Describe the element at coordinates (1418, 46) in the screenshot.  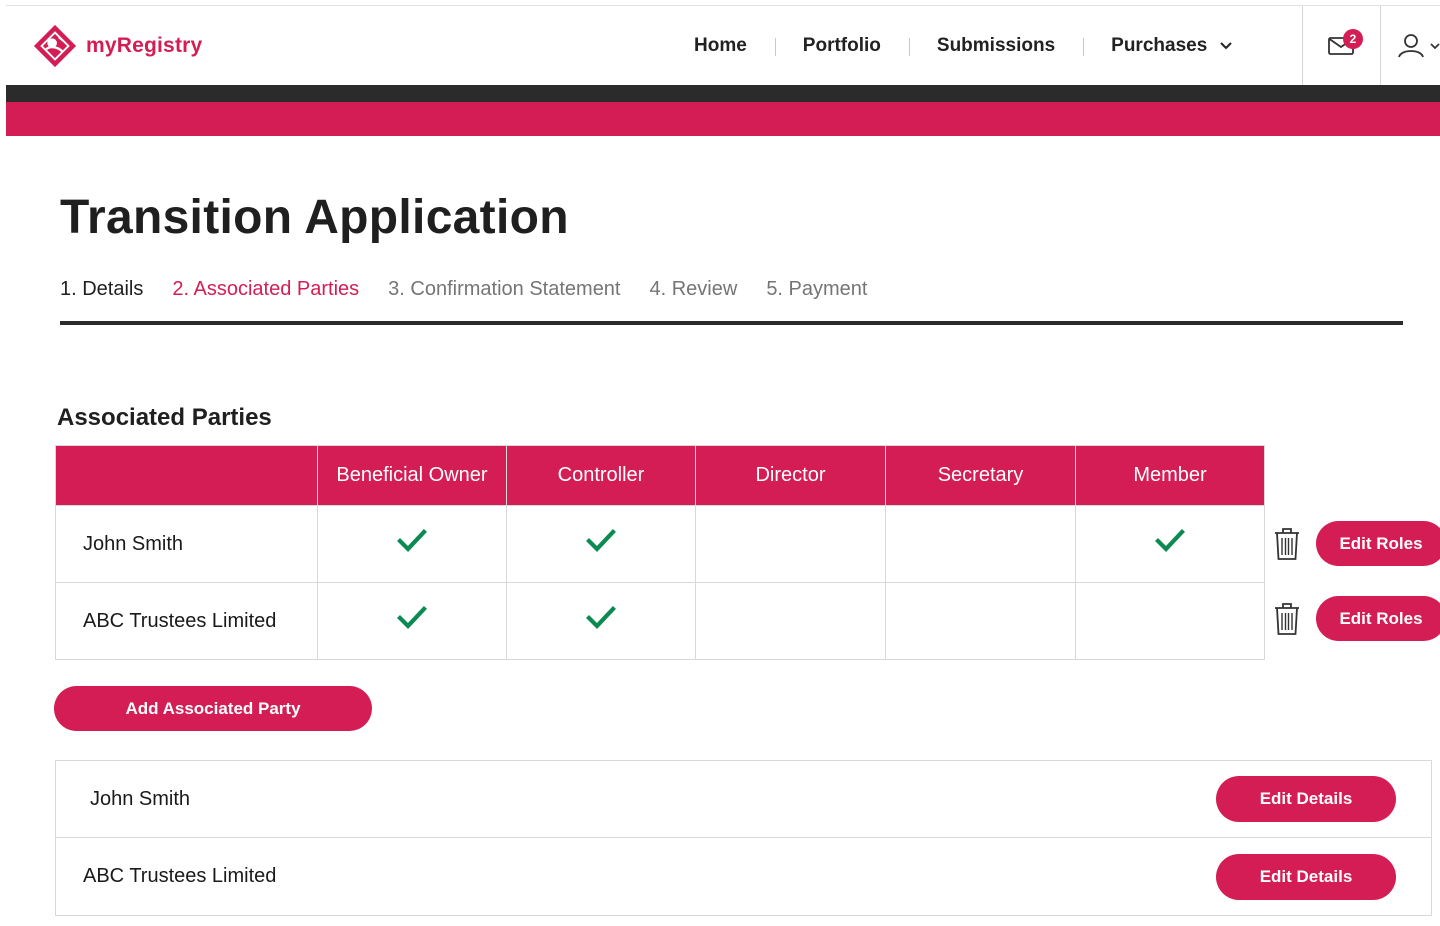
I see `user-icon` at that location.